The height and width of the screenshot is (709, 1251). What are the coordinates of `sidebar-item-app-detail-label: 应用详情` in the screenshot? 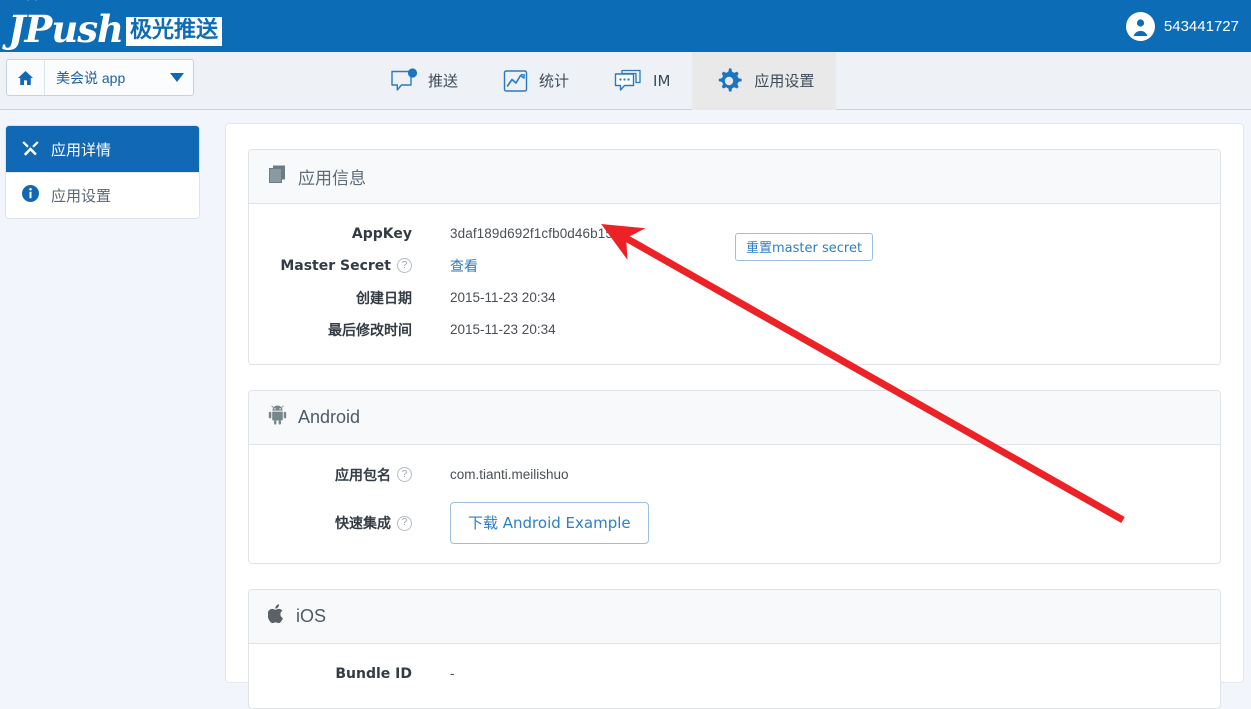 It's located at (81, 149).